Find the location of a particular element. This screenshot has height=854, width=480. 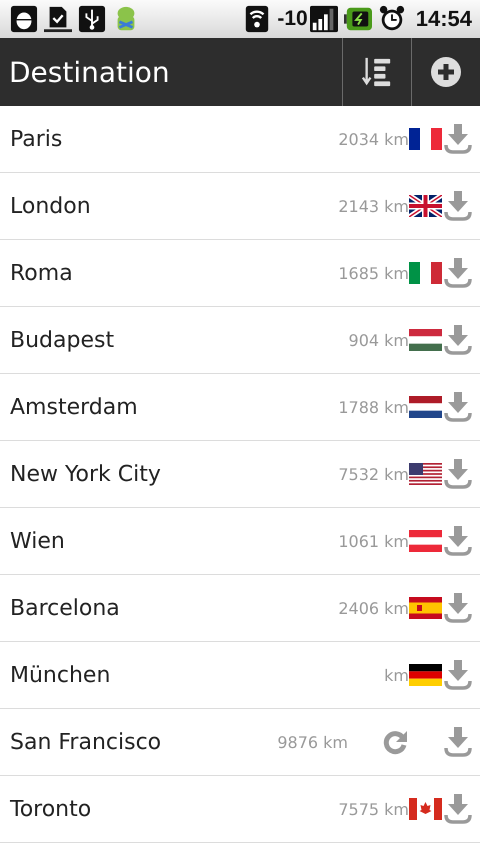

distance-text: 7575 km is located at coordinates (373, 809).